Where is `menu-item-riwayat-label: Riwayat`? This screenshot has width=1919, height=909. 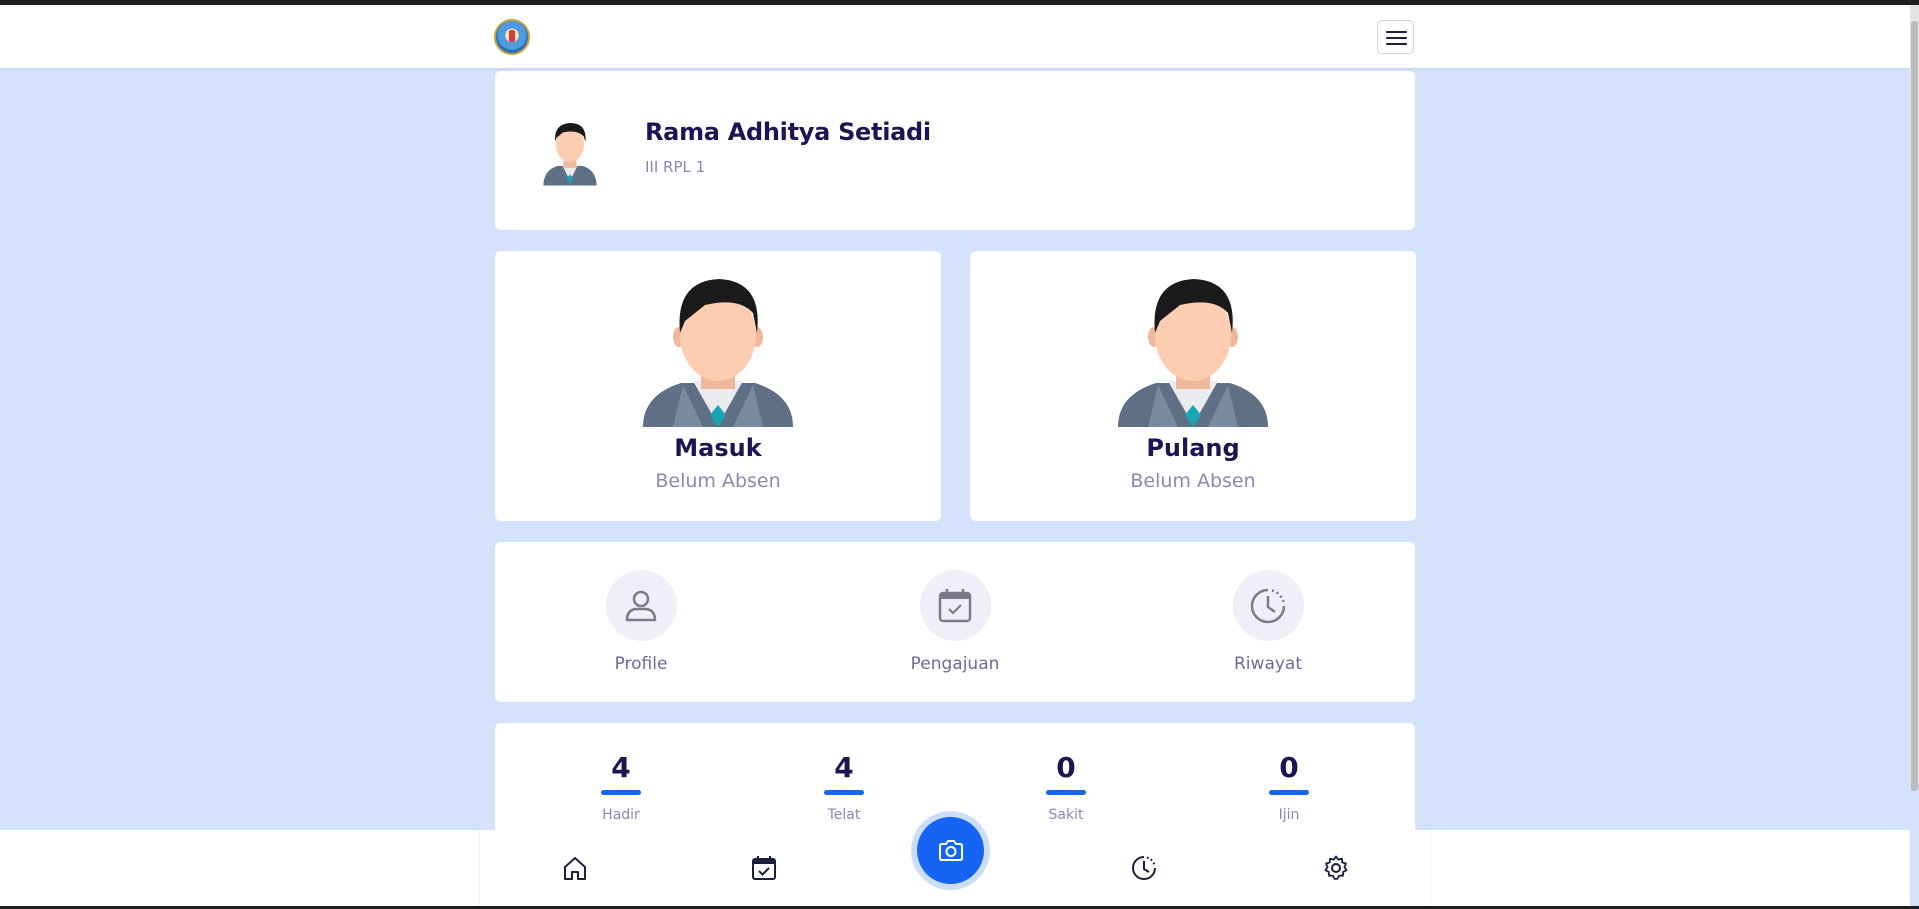
menu-item-riwayat-label: Riwayat is located at coordinates (1268, 664).